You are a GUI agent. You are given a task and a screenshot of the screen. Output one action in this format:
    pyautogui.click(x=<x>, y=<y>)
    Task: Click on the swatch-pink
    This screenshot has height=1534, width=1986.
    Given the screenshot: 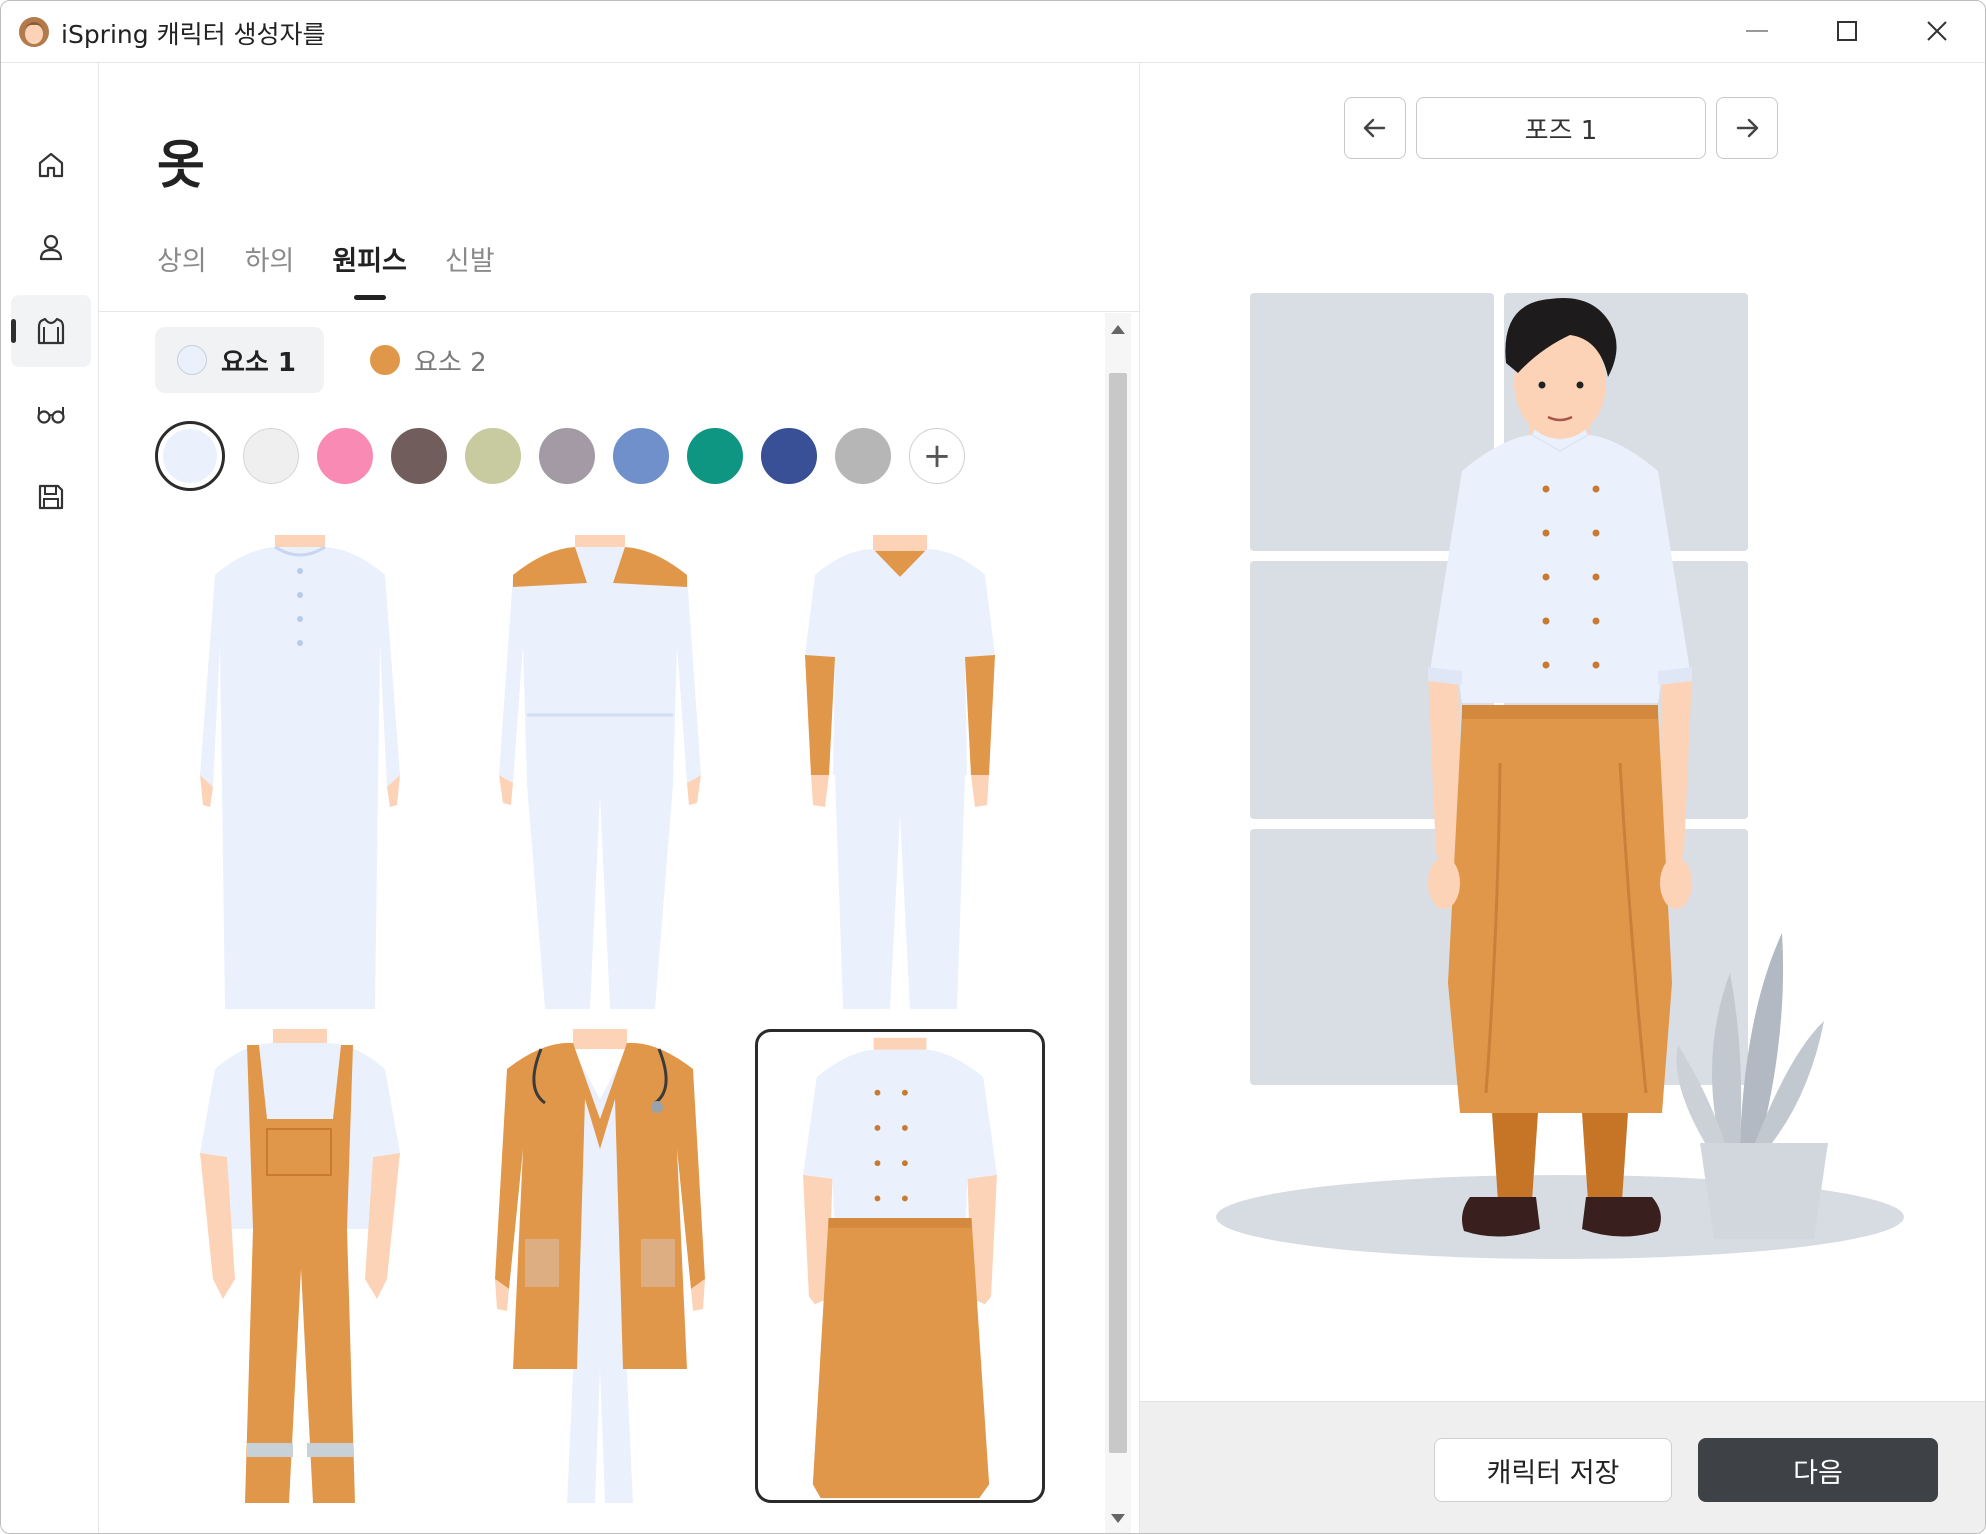 What is the action you would take?
    pyautogui.click(x=345, y=456)
    